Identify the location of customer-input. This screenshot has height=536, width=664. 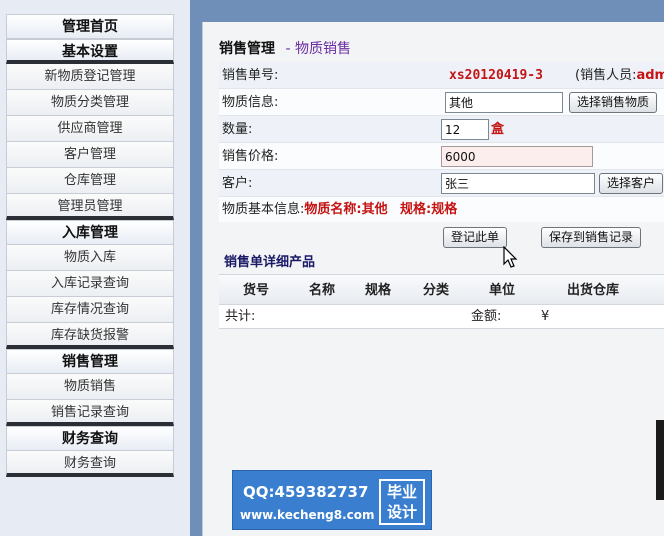
(518, 183).